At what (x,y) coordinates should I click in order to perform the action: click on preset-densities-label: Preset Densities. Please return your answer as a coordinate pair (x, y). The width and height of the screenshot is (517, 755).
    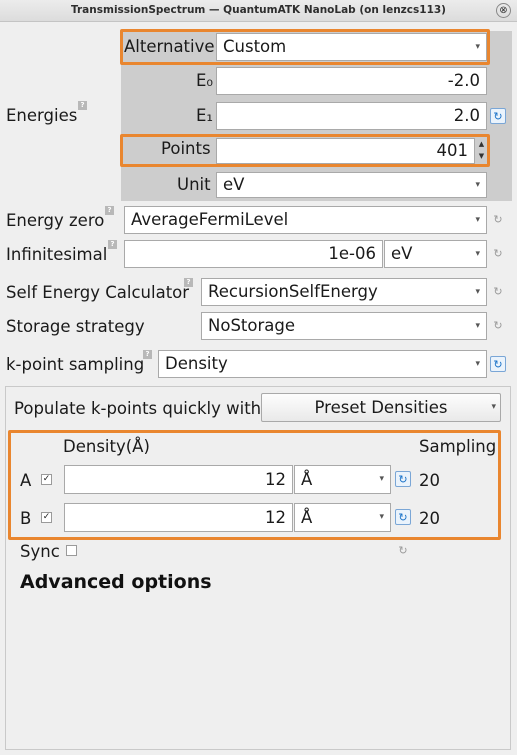
    Looking at the image, I should click on (381, 407).